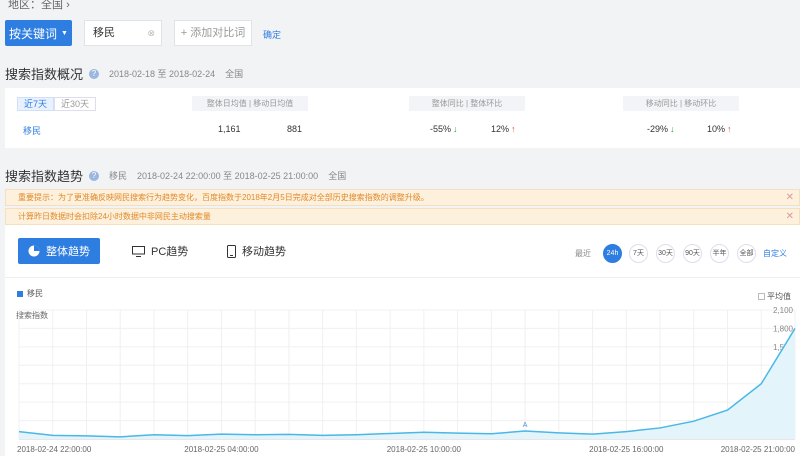 The image size is (800, 456). I want to click on x-tick-label: 2018-02-25 21:00:00, so click(758, 449).